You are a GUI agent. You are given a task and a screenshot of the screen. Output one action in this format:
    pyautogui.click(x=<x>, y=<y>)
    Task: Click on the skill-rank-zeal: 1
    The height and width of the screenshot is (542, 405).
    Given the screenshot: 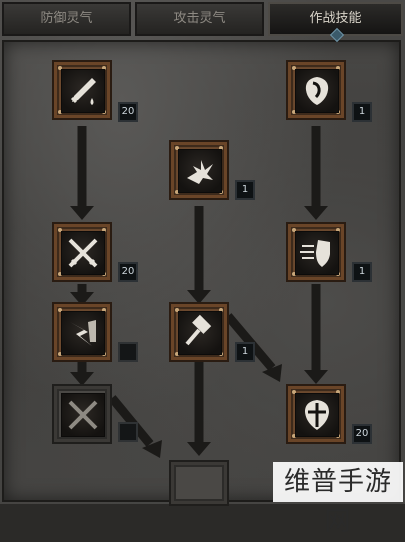 What is the action you would take?
    pyautogui.click(x=245, y=190)
    